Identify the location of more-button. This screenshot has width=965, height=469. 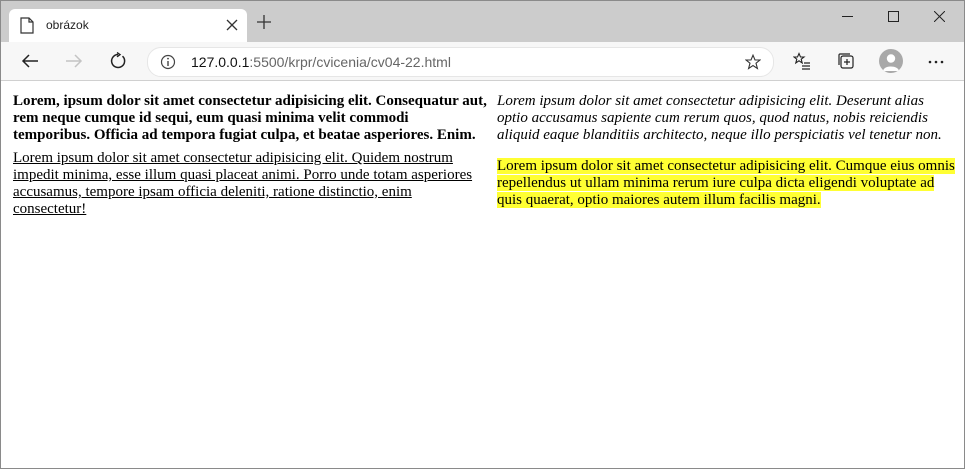
(936, 61).